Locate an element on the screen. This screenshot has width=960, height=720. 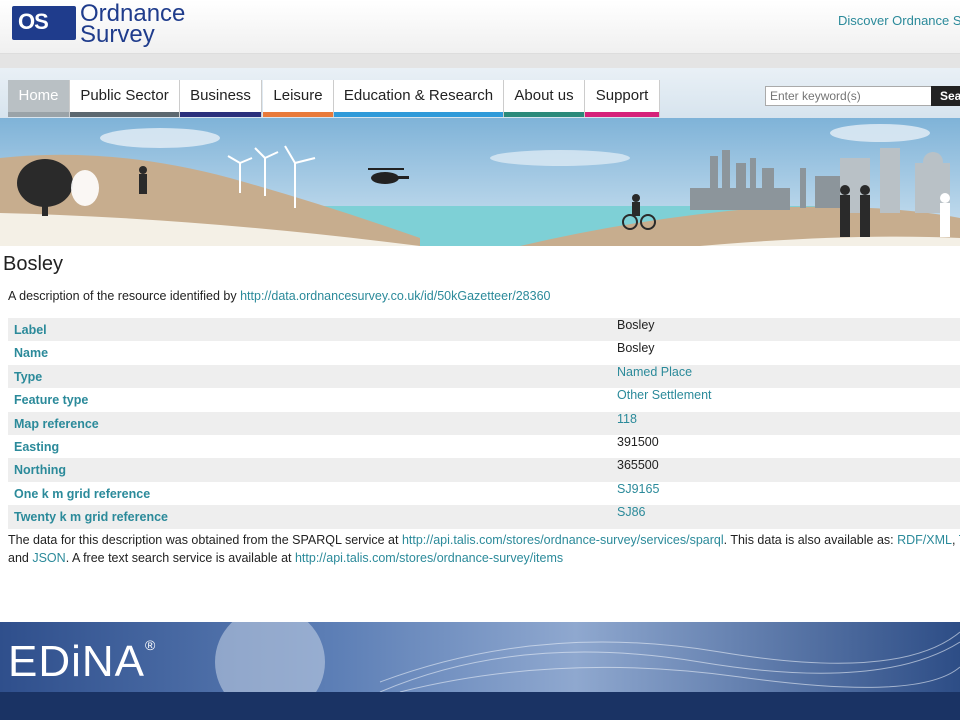
edina-logo: EDiNA® is located at coordinates (82, 661).